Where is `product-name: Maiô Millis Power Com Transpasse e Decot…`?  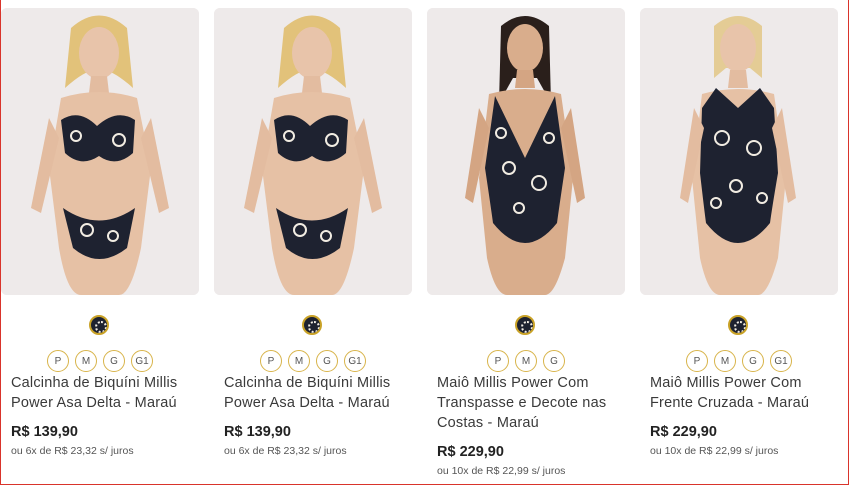 product-name: Maiô Millis Power Com Transpasse e Decot… is located at coordinates (532, 403).